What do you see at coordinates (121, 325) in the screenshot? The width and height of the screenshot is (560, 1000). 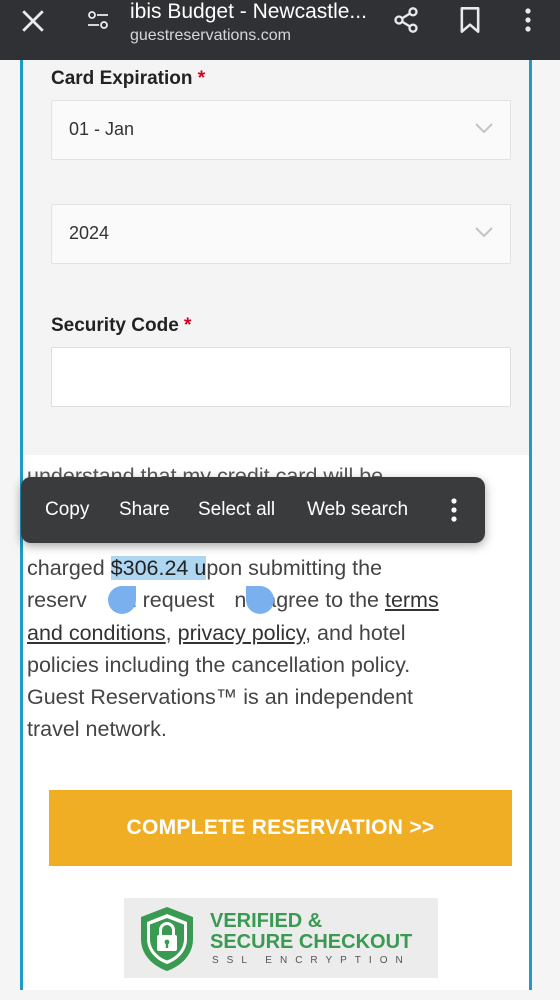 I see `security-code-label: Security Code *` at bounding box center [121, 325].